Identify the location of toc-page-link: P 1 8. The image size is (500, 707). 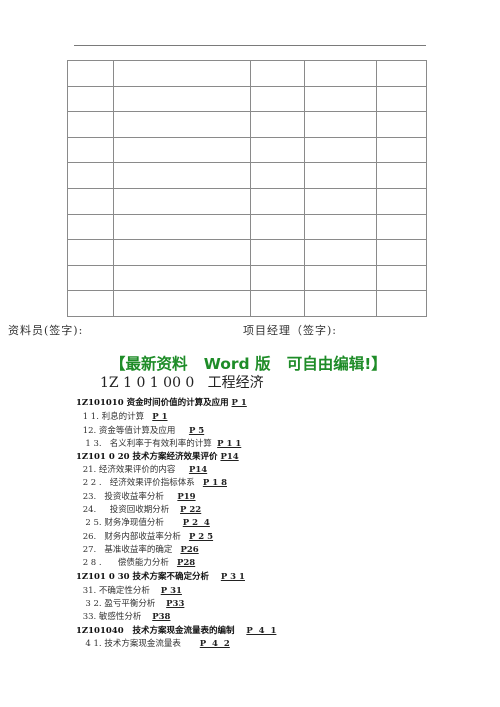
(215, 483).